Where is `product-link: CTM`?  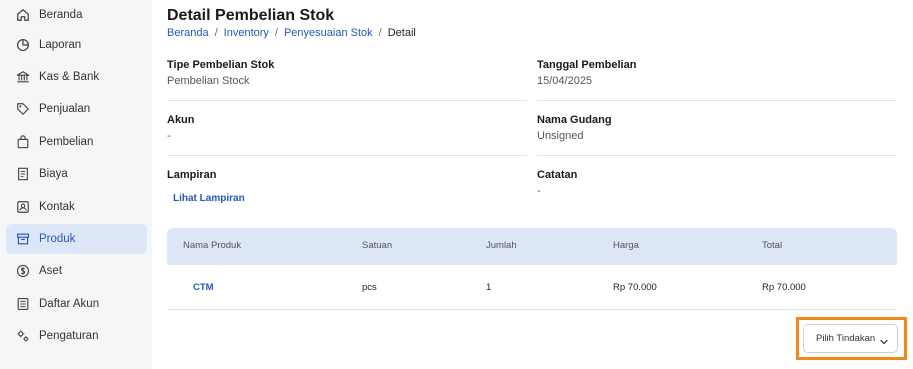 product-link: CTM is located at coordinates (203, 287).